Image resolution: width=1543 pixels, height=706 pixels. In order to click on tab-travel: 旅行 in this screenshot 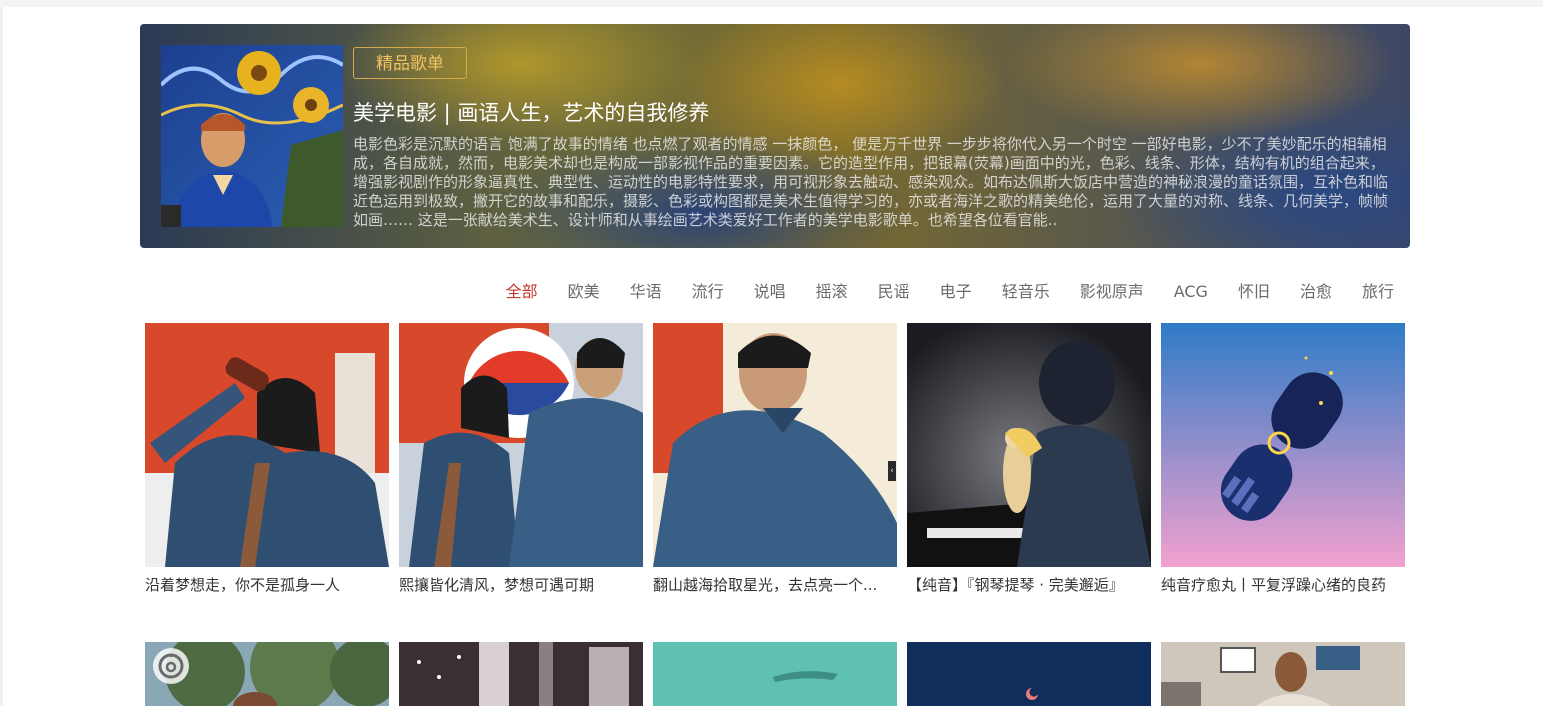, I will do `click(1378, 292)`.